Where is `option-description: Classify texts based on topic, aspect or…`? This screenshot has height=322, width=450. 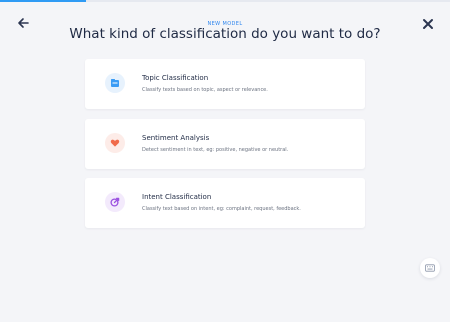
option-description: Classify texts based on topic, aspect or… is located at coordinates (205, 90).